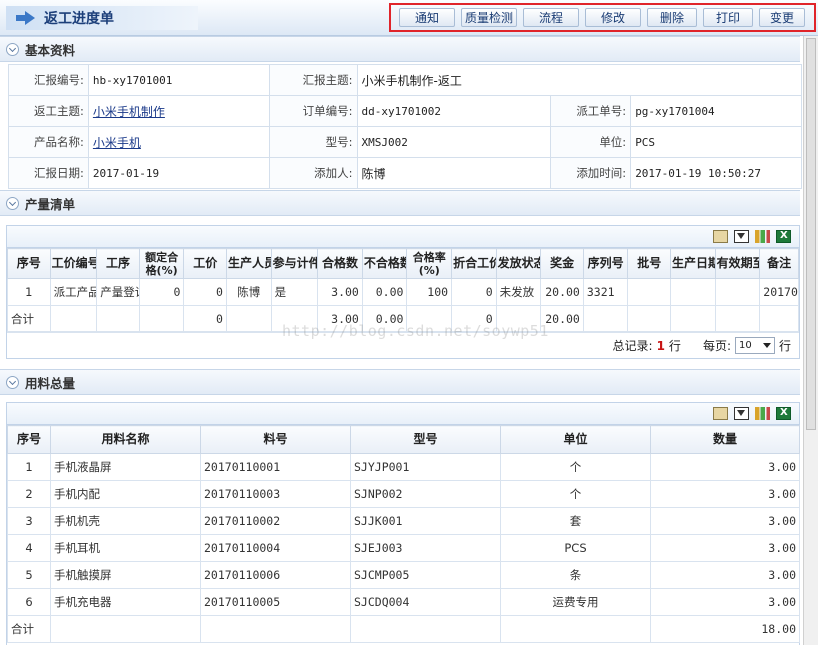 This screenshot has height=645, width=818. What do you see at coordinates (716, 142) in the screenshot?
I see `unit-value: PCS` at bounding box center [716, 142].